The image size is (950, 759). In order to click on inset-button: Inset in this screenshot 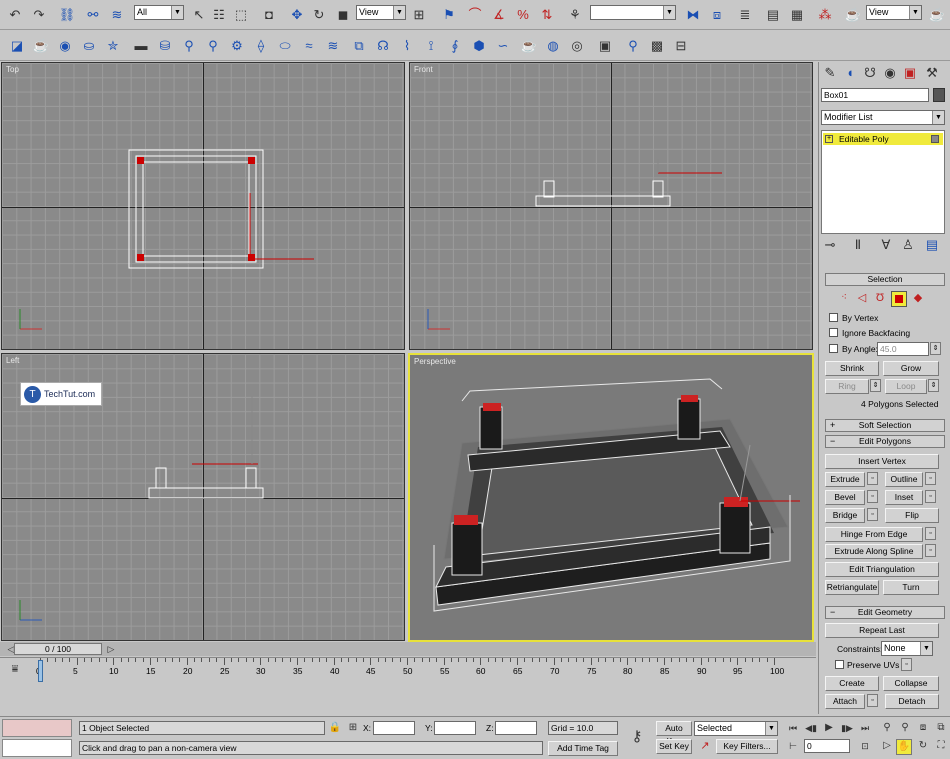, I will do `click(904, 497)`.